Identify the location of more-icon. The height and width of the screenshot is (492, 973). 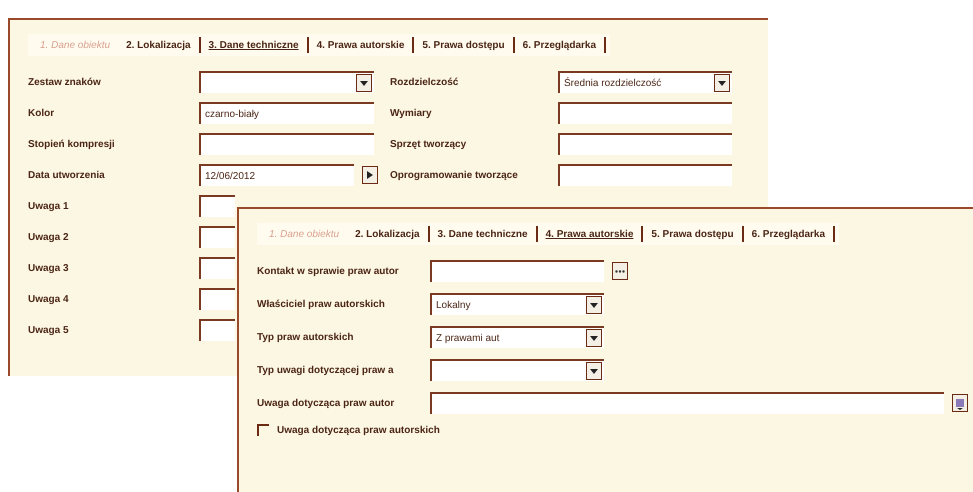
(620, 271).